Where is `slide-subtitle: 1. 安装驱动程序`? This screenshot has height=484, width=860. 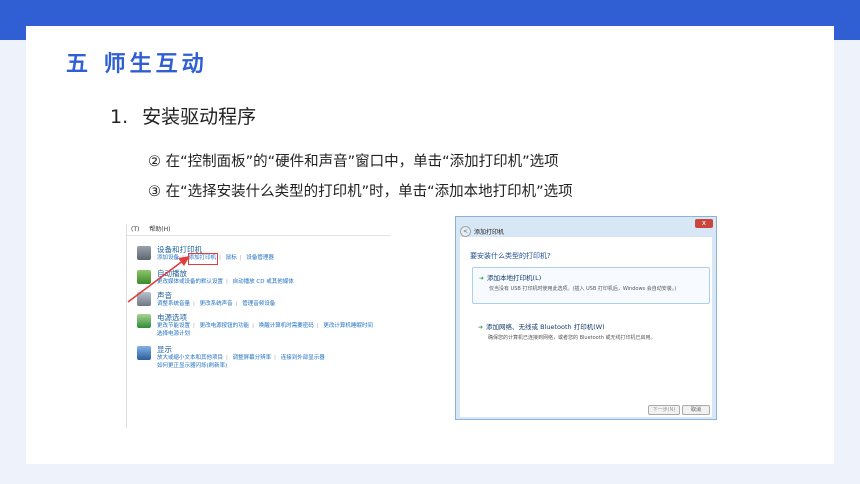 slide-subtitle: 1. 安装驱动程序 is located at coordinates (183, 115).